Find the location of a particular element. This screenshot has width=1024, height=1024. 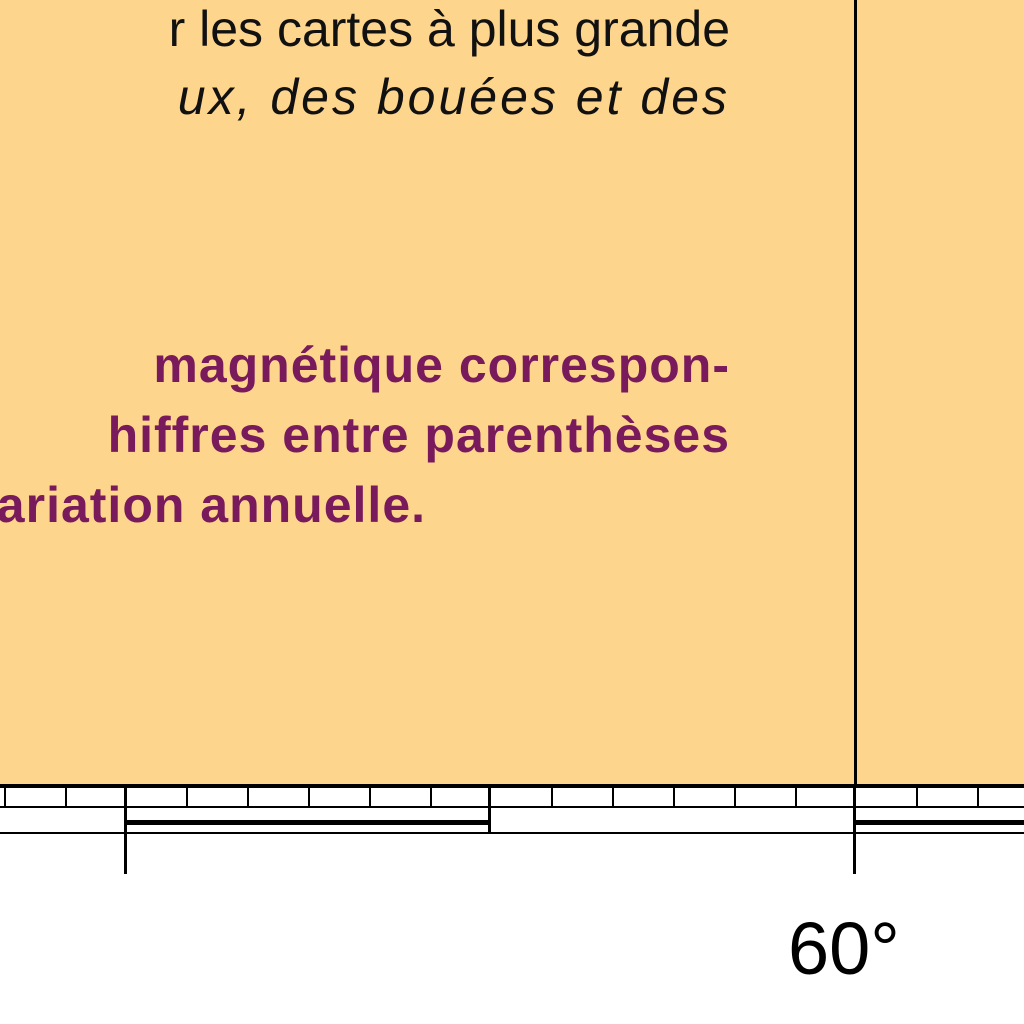

general-note-line-2: ux, des bouées et des is located at coordinates (453, 97).